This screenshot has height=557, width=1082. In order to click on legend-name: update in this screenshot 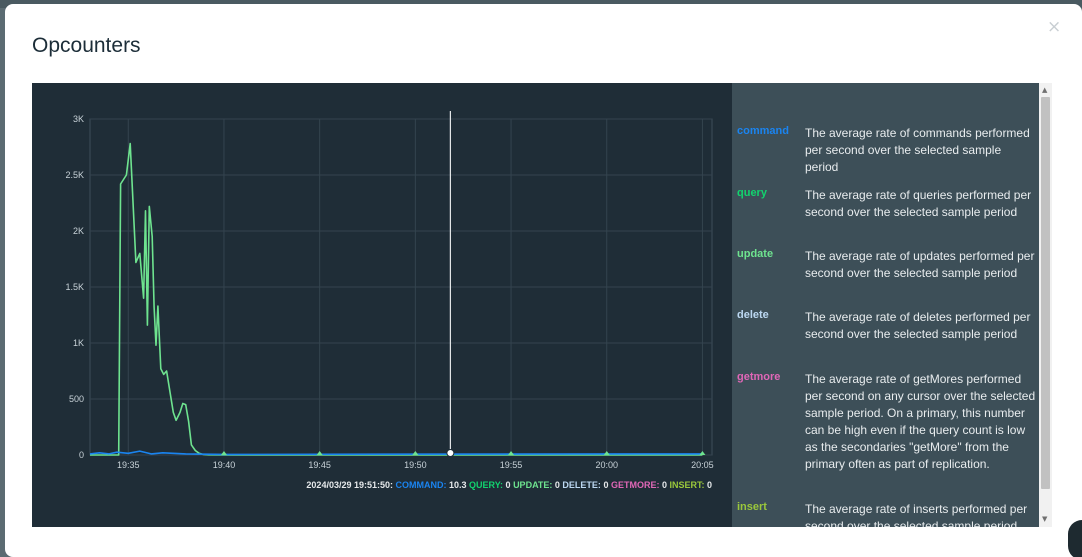, I will do `click(755, 254)`.